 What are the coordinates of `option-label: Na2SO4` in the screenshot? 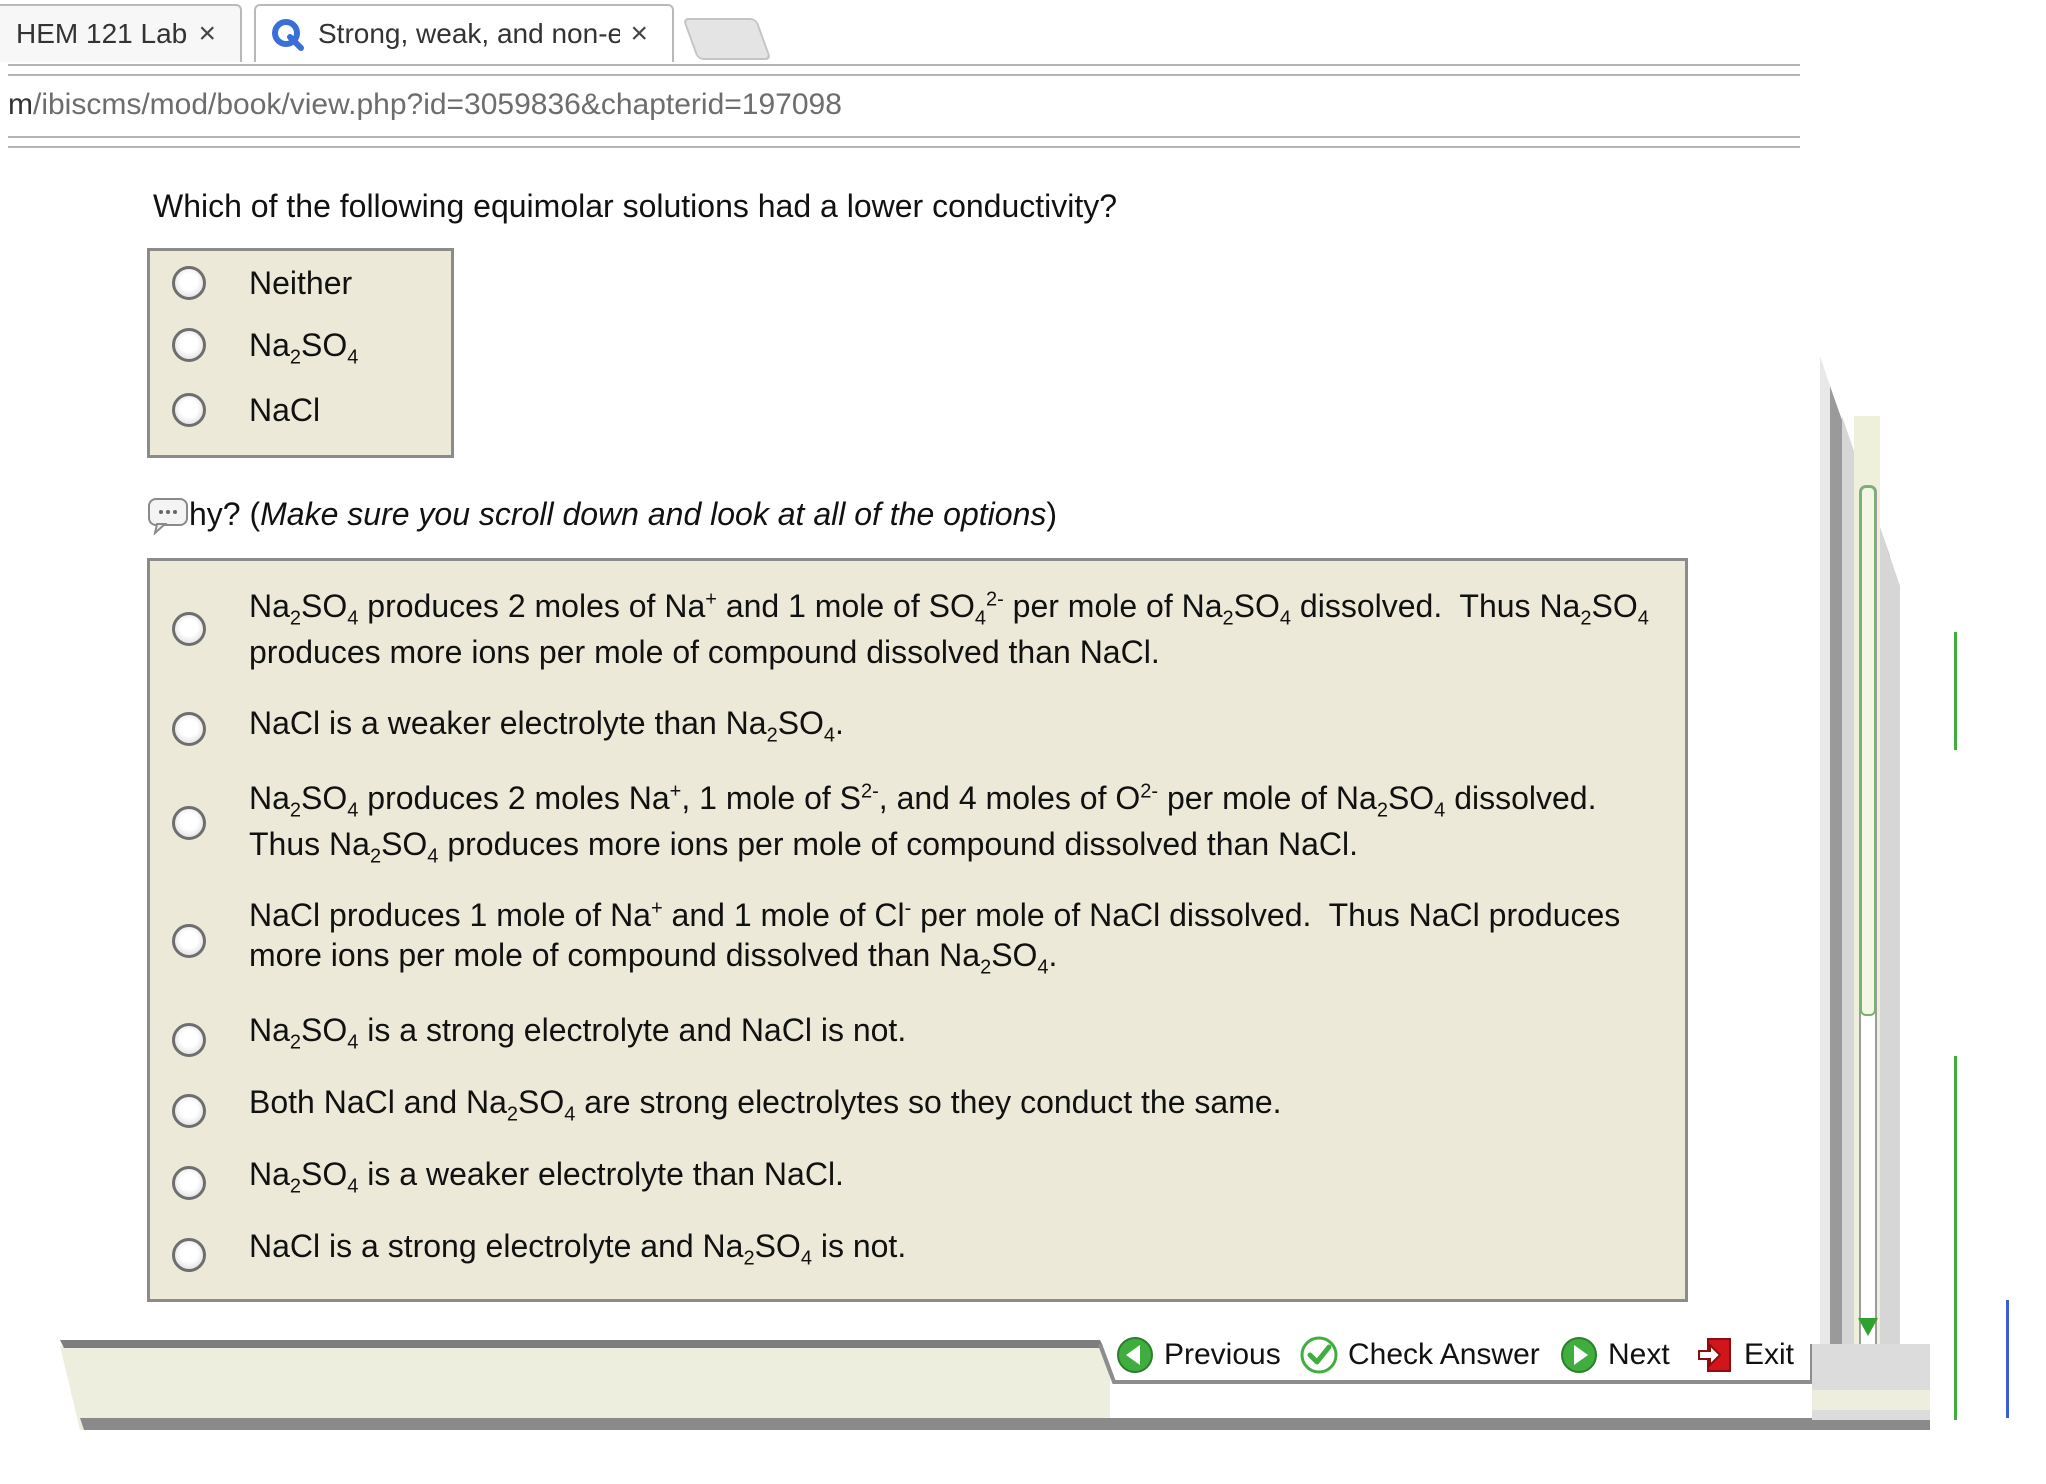 It's located at (304, 348).